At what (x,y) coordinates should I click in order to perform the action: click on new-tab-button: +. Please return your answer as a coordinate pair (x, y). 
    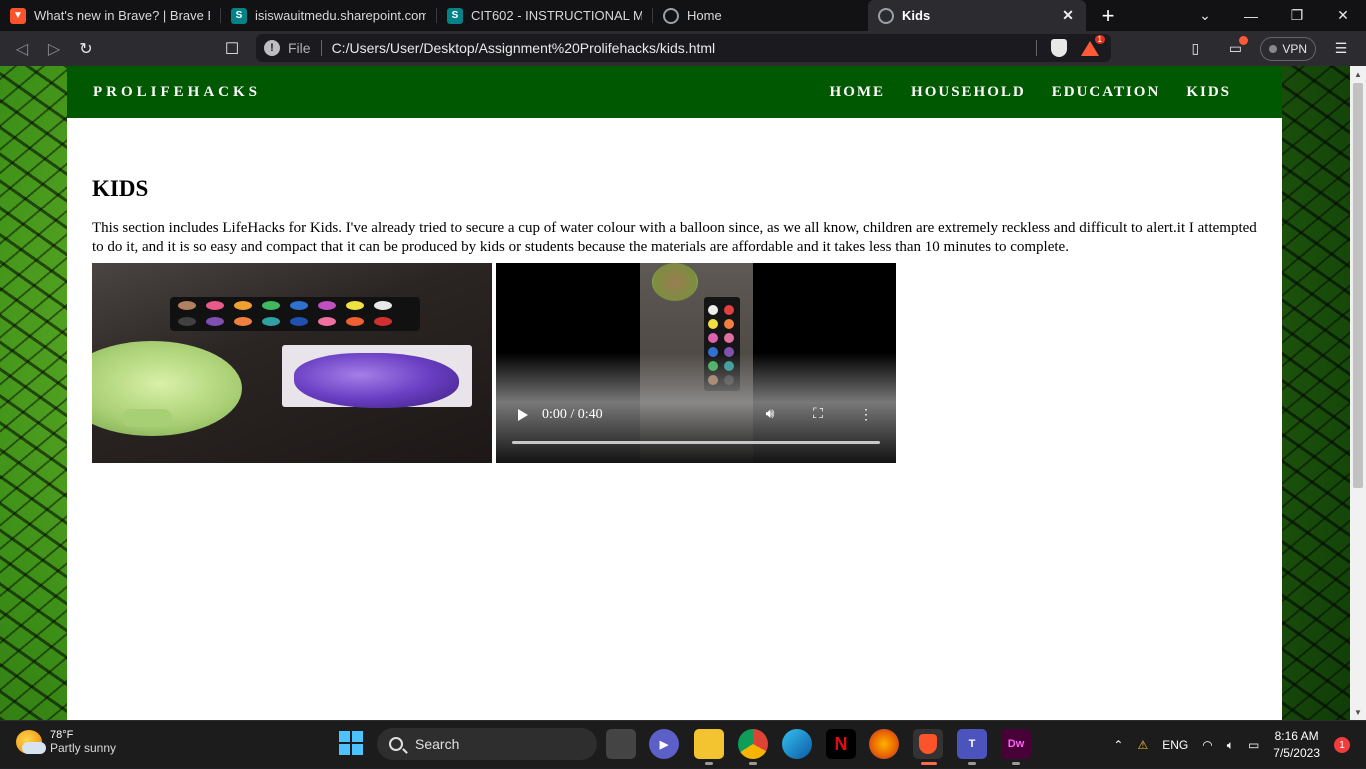
    Looking at the image, I should click on (1108, 15).